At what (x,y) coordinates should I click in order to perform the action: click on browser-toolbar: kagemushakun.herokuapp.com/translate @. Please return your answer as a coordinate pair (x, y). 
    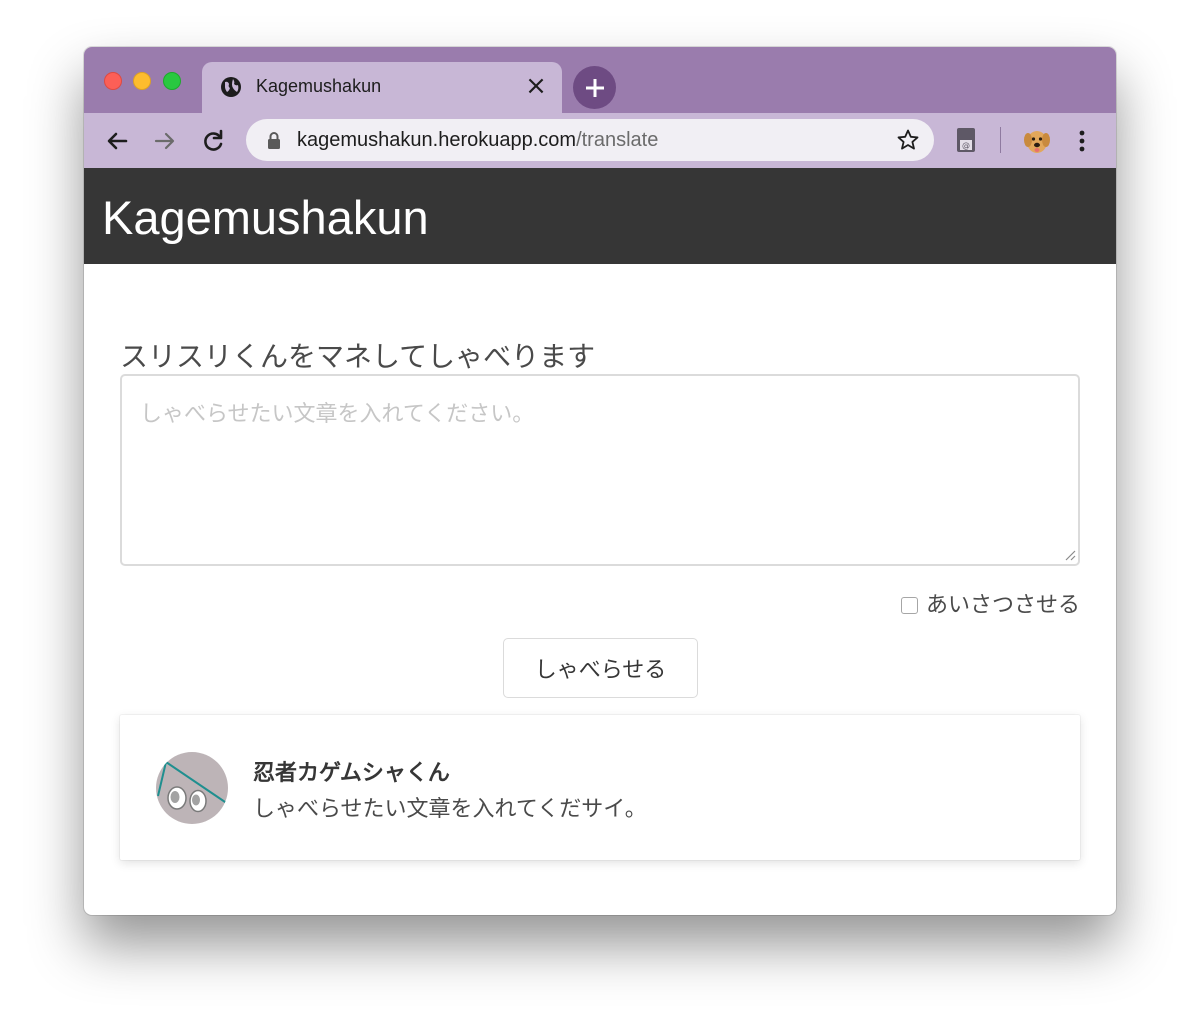
    Looking at the image, I should click on (600, 140).